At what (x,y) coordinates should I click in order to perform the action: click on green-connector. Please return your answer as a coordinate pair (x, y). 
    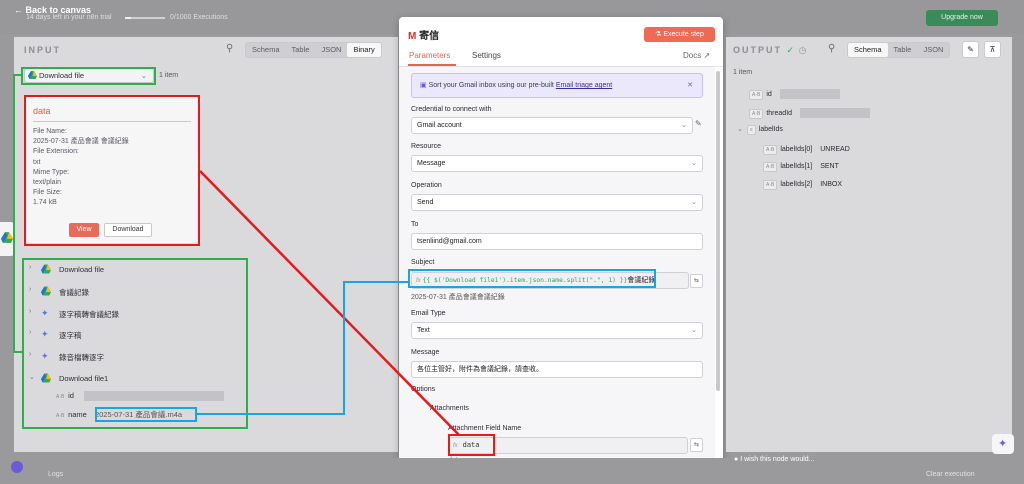
    Looking at the image, I should click on (17, 213).